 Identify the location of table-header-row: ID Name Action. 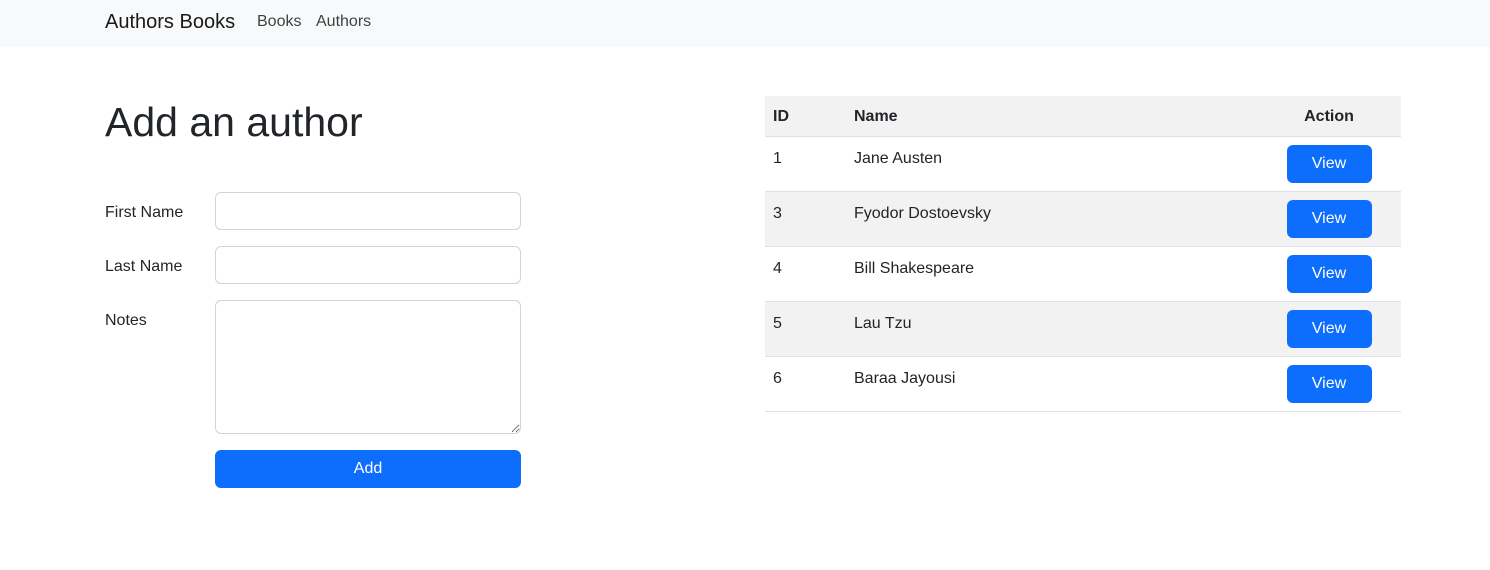
(1083, 116).